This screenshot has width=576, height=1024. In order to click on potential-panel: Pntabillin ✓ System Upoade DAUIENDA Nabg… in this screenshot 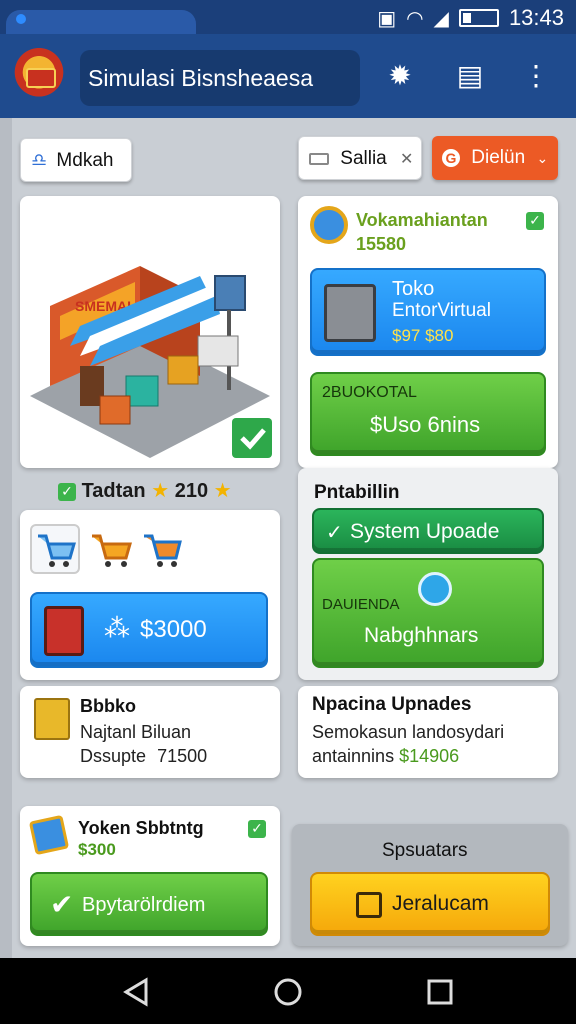, I will do `click(428, 574)`.